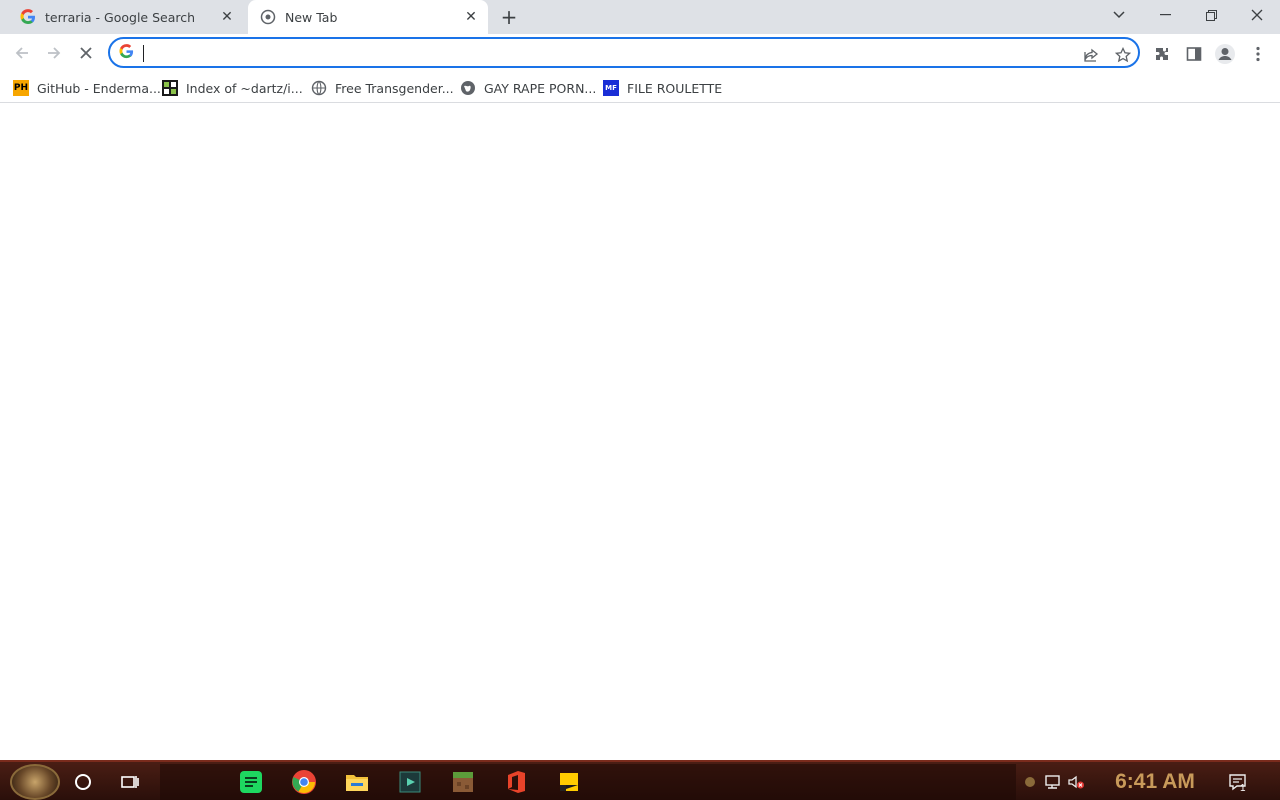 The height and width of the screenshot is (800, 1280). Describe the element at coordinates (120, 17) in the screenshot. I see `tab-title: terraria - Google Search` at that location.